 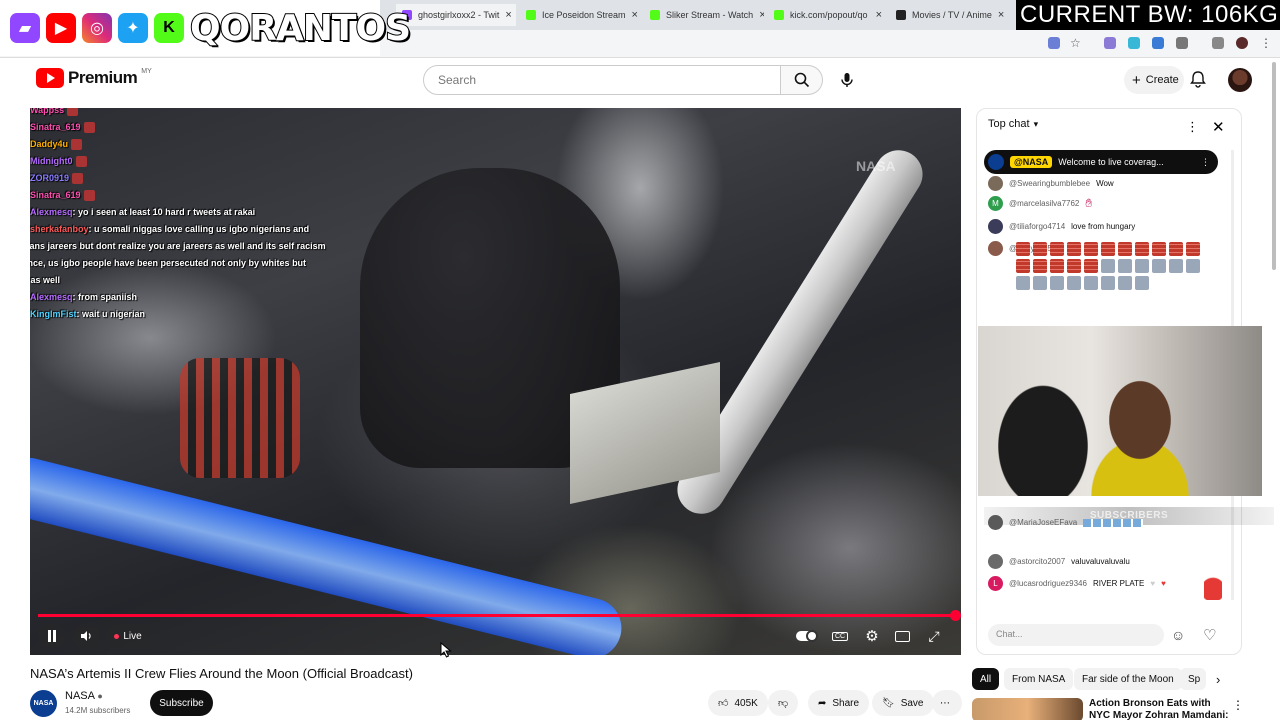 I want to click on bell-icon, so click(x=1198, y=79).